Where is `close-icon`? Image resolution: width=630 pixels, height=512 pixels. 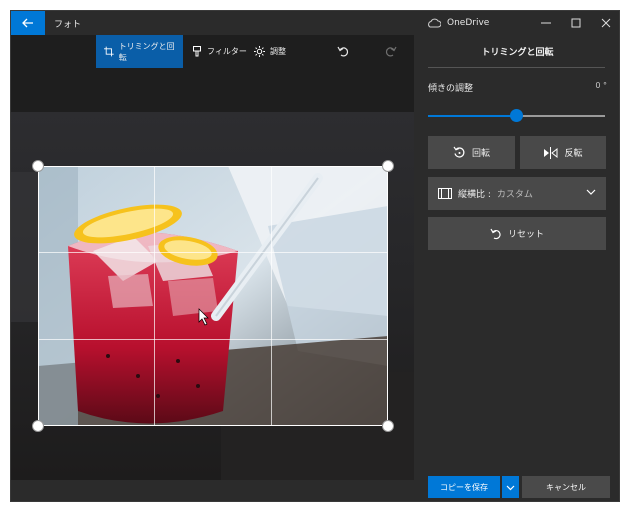 close-icon is located at coordinates (606, 23).